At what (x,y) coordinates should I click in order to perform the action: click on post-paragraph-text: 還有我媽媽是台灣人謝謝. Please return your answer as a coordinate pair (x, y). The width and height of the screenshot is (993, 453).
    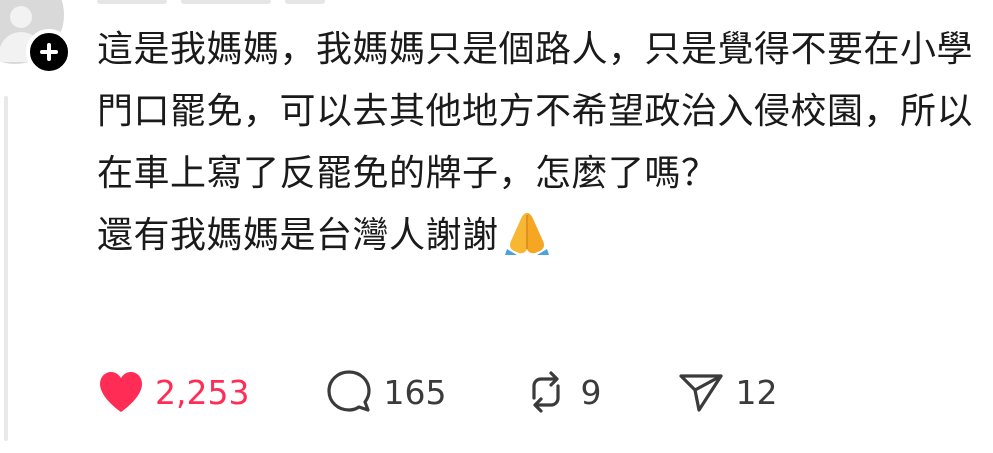
    Looking at the image, I should click on (298, 235).